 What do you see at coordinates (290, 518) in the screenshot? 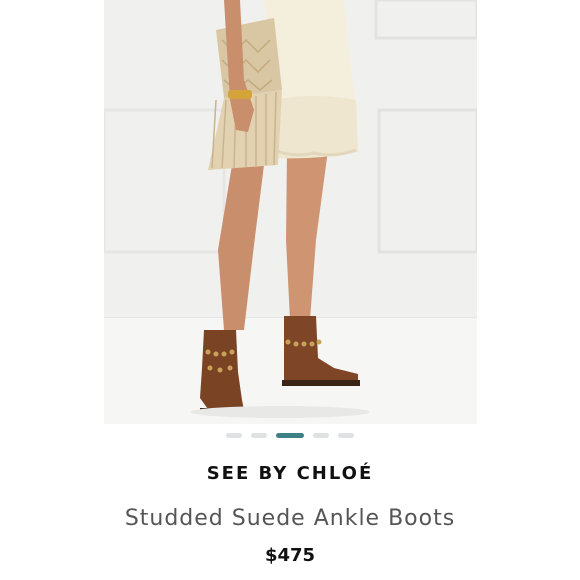
I see `product-title: Studded Suede Ankle Boots` at bounding box center [290, 518].